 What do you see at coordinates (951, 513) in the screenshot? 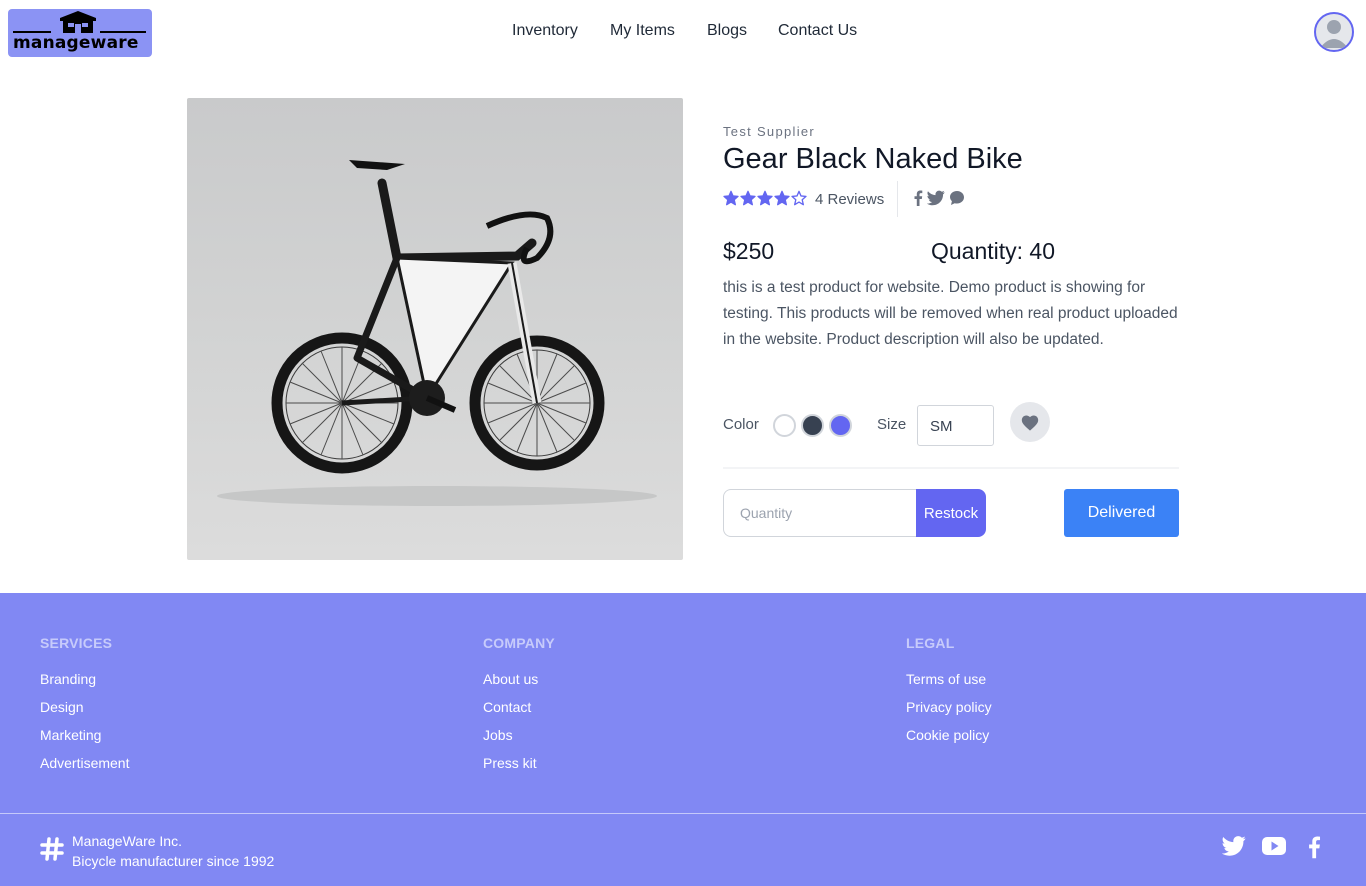
I see `restock-button: Restock` at bounding box center [951, 513].